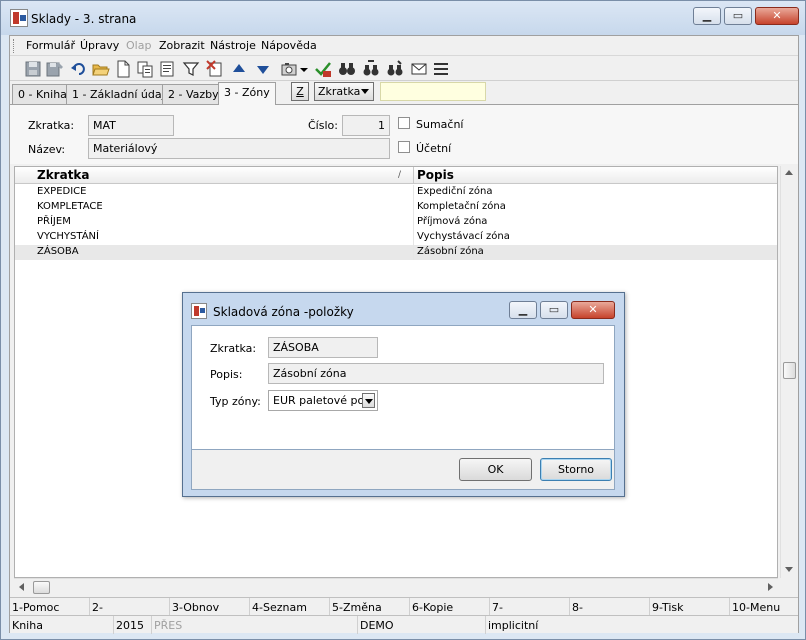 This screenshot has width=806, height=640. Describe the element at coordinates (395, 69) in the screenshot. I see `binoculars-prev-icon` at that location.